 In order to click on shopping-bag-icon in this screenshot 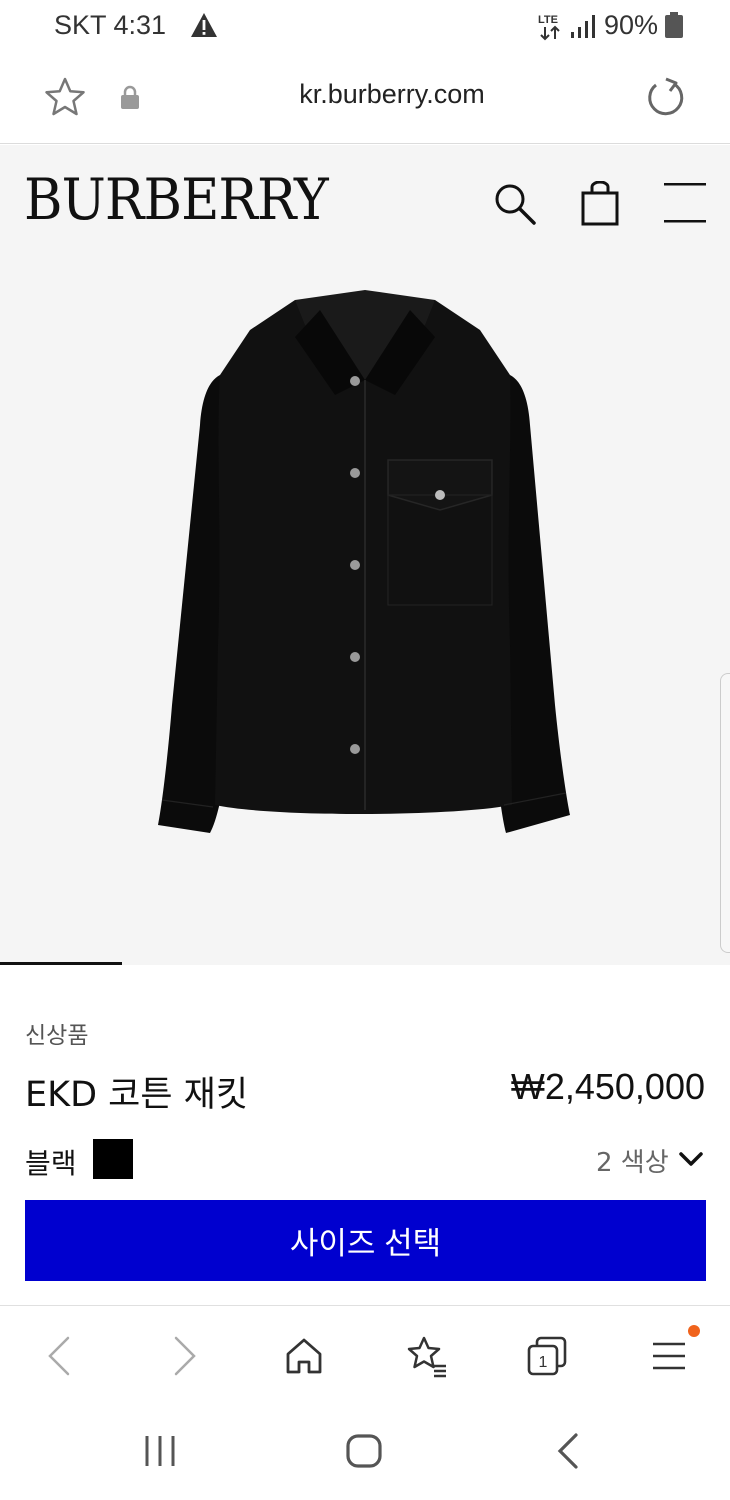, I will do `click(600, 204)`.